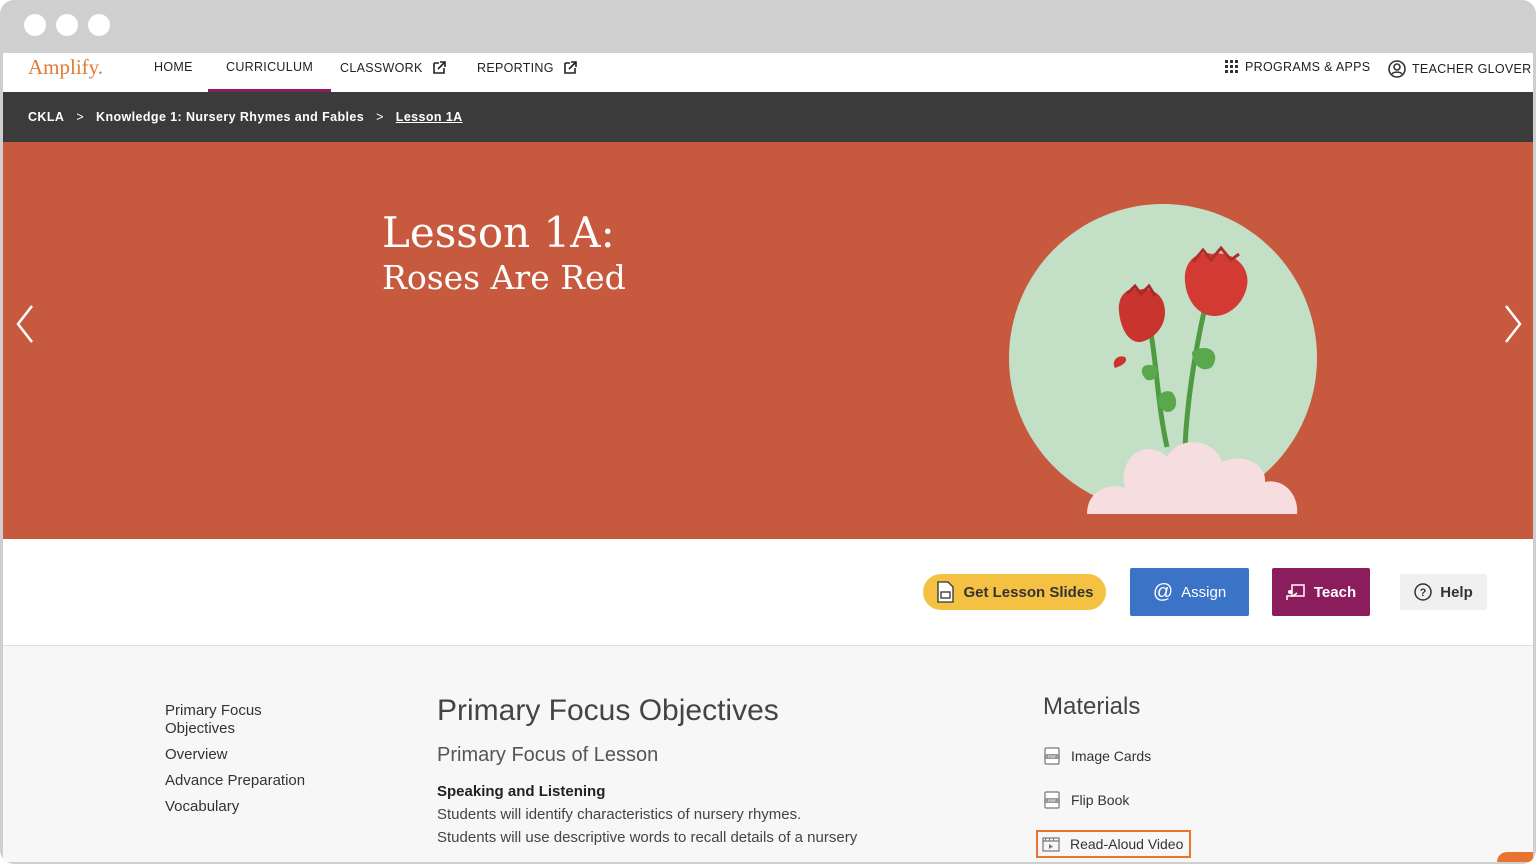  I want to click on get-lesson-slides-label: Get Lesson Slides, so click(1028, 592).